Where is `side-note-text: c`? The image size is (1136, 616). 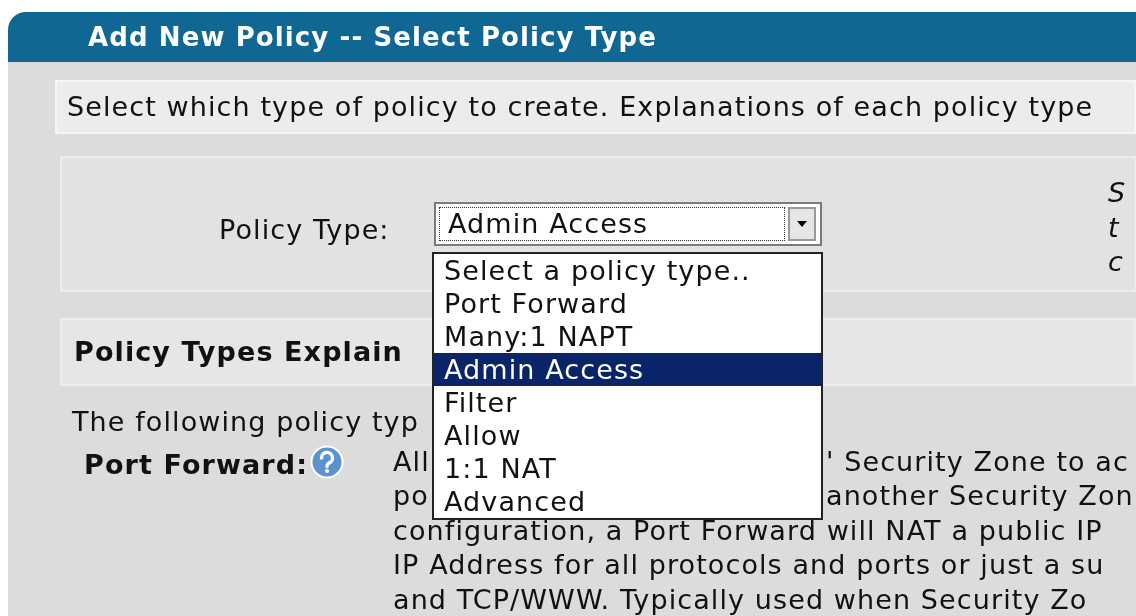
side-note-text: c is located at coordinates (1116, 262).